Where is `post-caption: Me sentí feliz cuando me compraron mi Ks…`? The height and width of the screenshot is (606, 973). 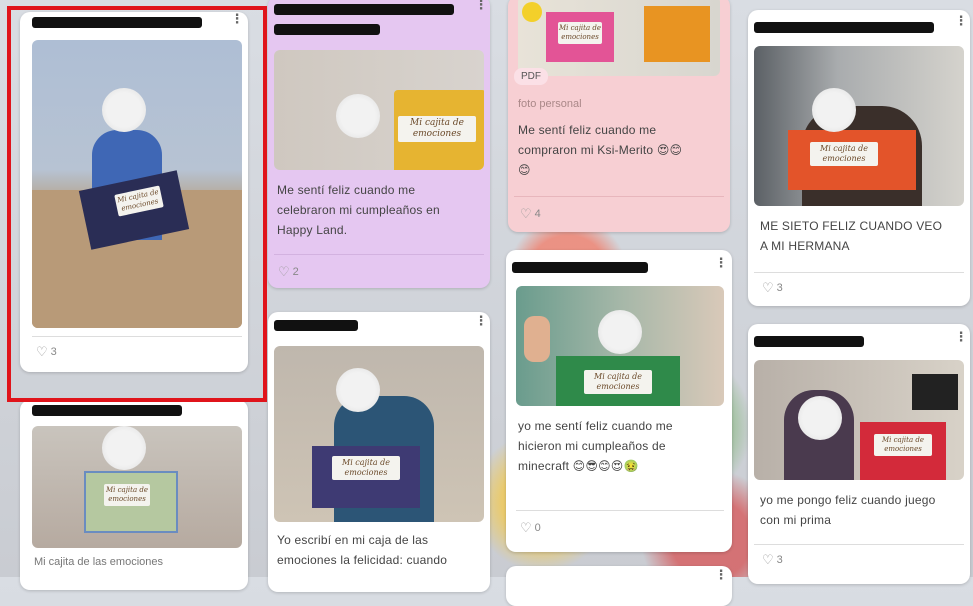 post-caption: Me sentí feliz cuando me compraron mi Ks… is located at coordinates (600, 150).